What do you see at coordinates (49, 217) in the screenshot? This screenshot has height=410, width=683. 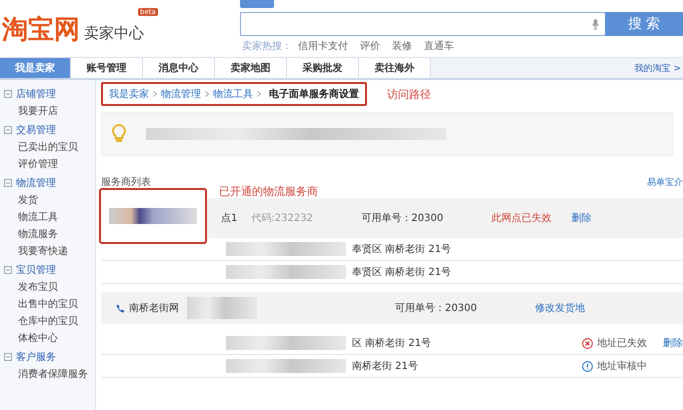 I see `sidebar-item: 物流工具` at bounding box center [49, 217].